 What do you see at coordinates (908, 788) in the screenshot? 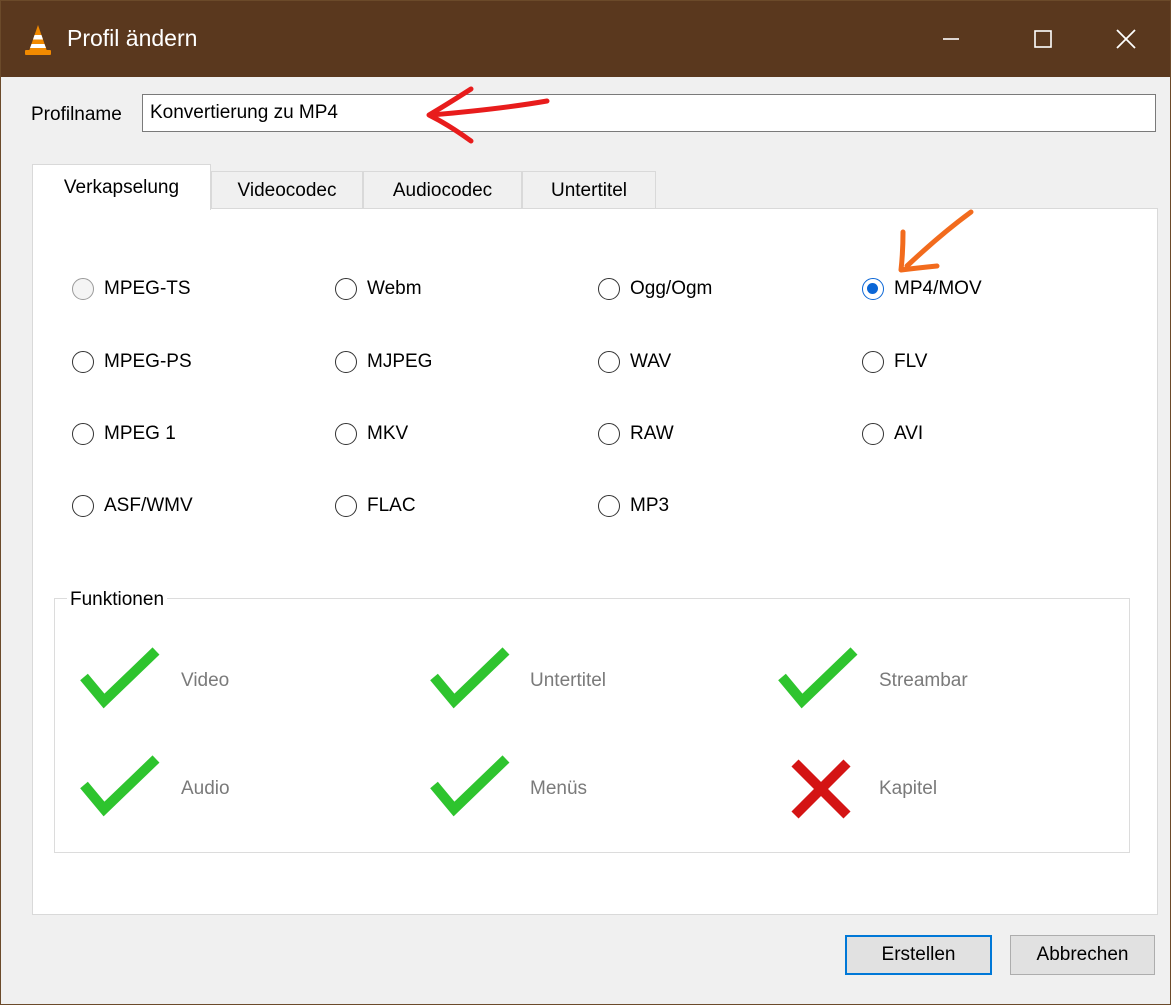
I see `feature-label-kapitel: Kapitel` at bounding box center [908, 788].